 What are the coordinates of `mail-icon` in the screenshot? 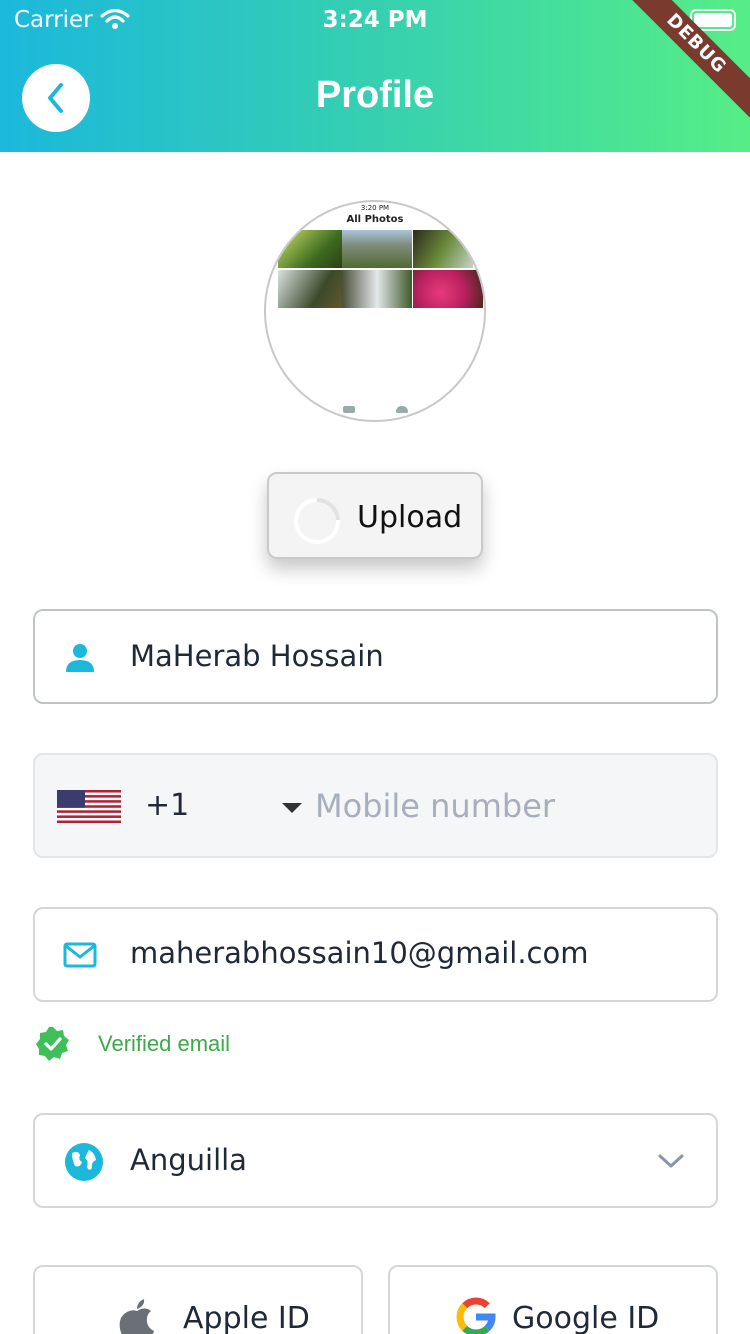 It's located at (80, 955).